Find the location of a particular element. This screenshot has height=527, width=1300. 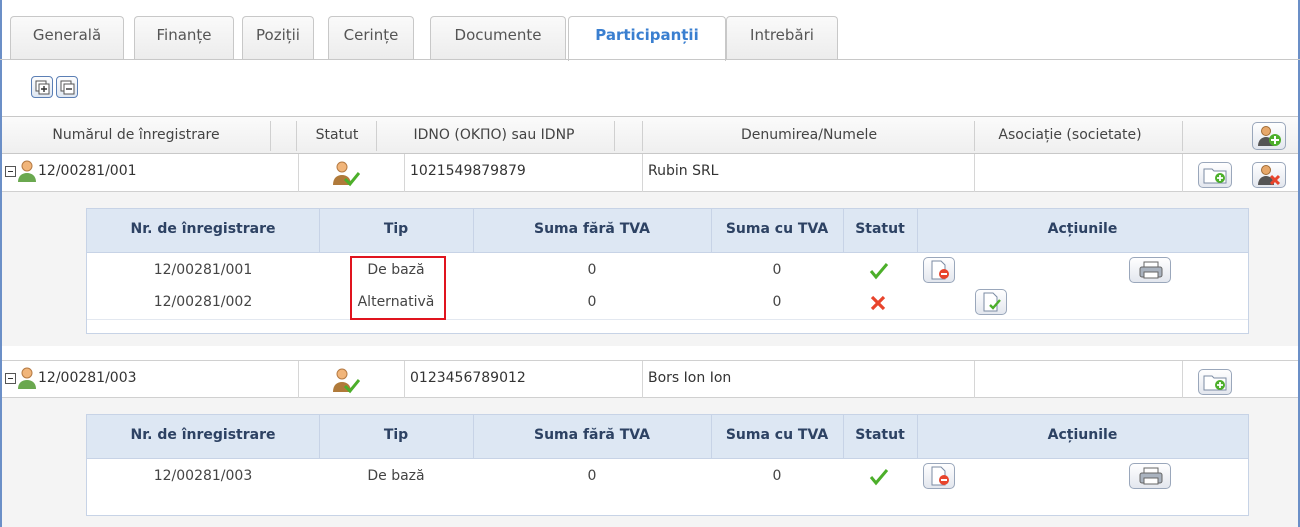

remove-participant-button is located at coordinates (1269, 175).